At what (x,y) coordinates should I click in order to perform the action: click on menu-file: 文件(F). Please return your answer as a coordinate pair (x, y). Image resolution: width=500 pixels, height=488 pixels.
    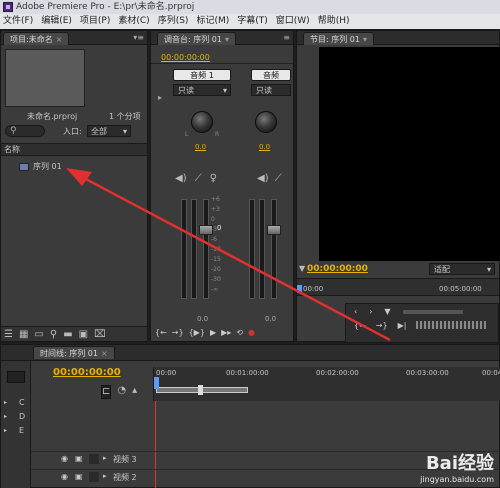
    Looking at the image, I should click on (18, 21).